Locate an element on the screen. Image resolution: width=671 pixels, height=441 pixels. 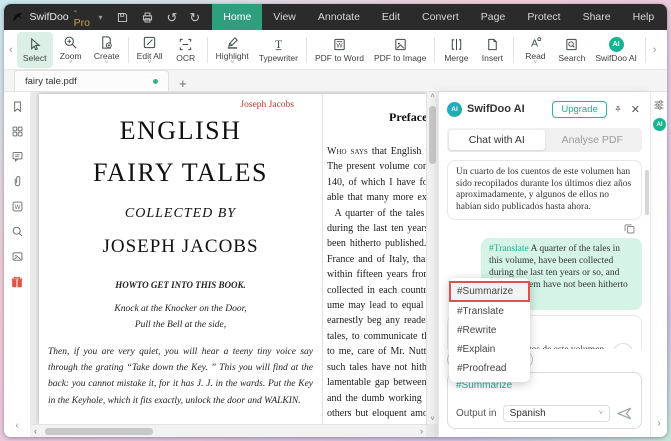
tool-swifdoo-ai: AI SwifDoo AI is located at coordinates (616, 50).